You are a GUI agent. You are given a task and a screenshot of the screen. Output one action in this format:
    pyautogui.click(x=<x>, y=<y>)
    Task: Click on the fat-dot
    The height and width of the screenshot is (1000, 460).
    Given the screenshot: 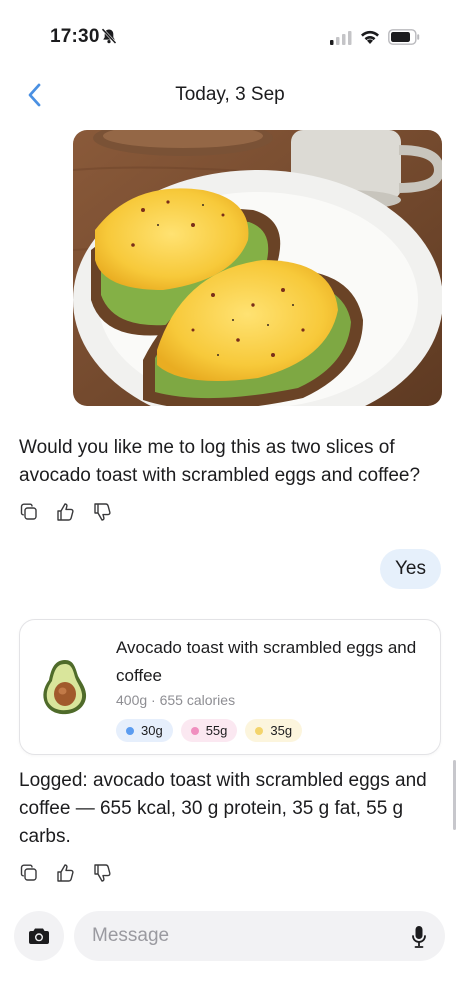 What is the action you would take?
    pyautogui.click(x=259, y=730)
    